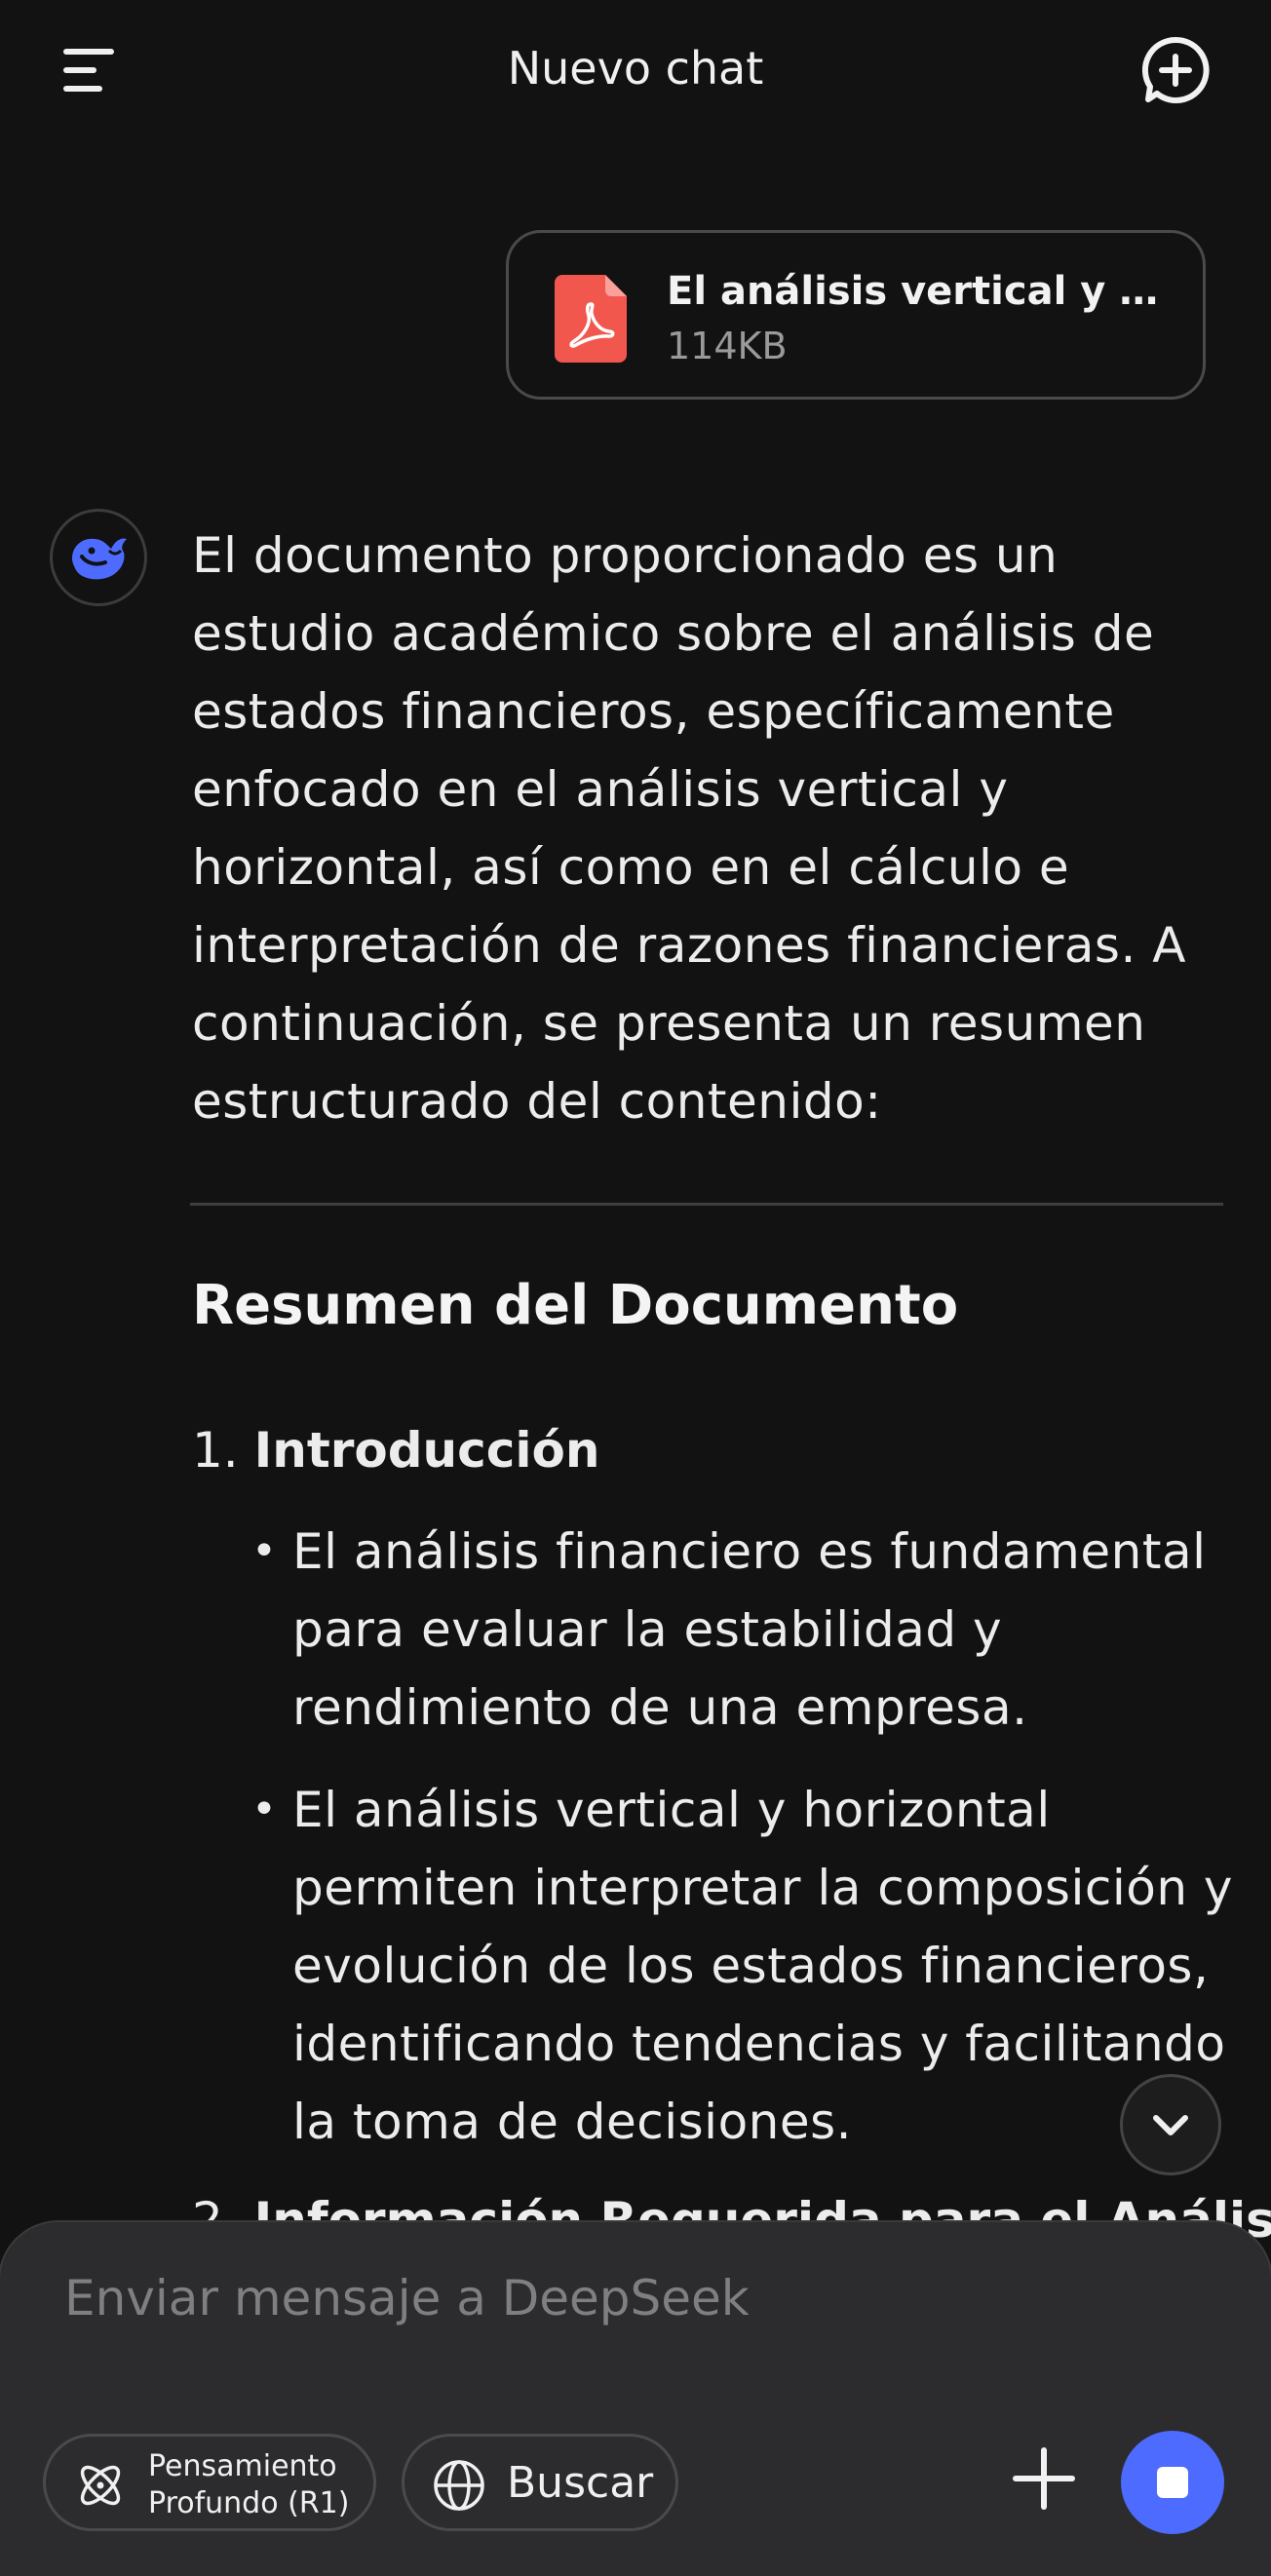 This screenshot has height=2576, width=1271. I want to click on attachment-file-size: 114KB, so click(727, 346).